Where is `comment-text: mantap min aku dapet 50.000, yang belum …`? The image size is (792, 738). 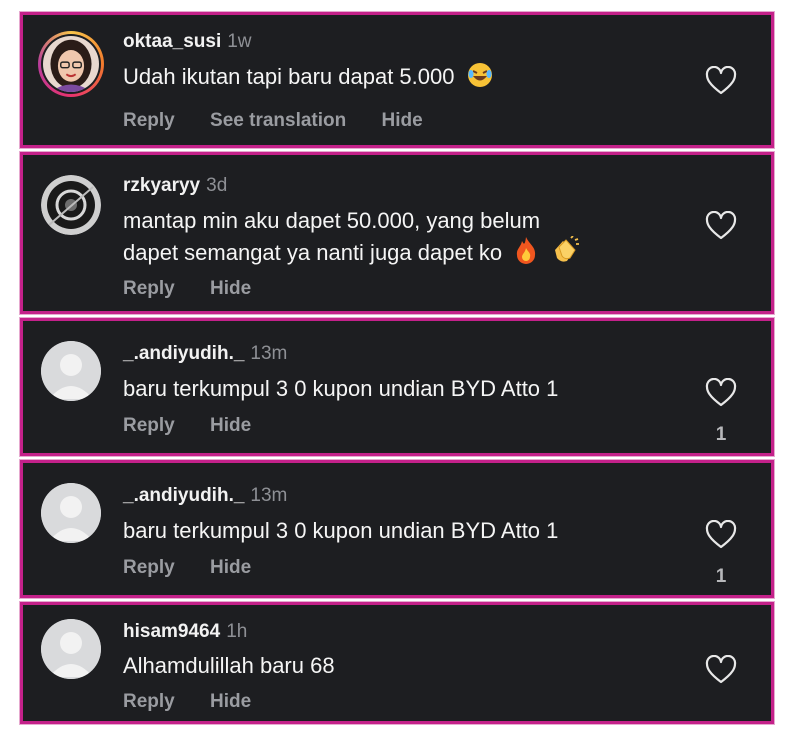 comment-text: mantap min aku dapet 50.000, yang belum … is located at coordinates (403, 239).